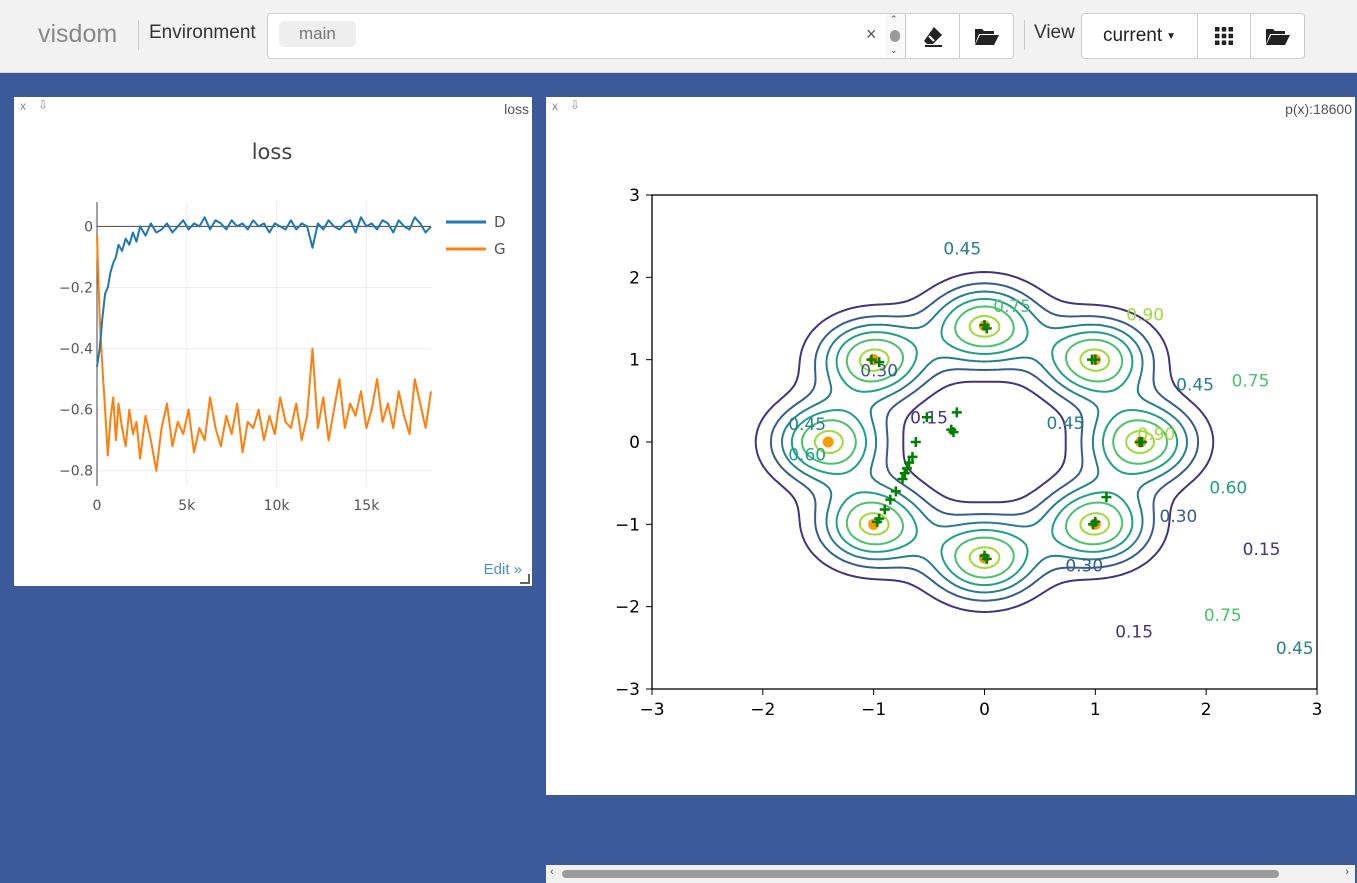 This screenshot has height=883, width=1357. I want to click on x-tick-label: 2, so click(1206, 710).